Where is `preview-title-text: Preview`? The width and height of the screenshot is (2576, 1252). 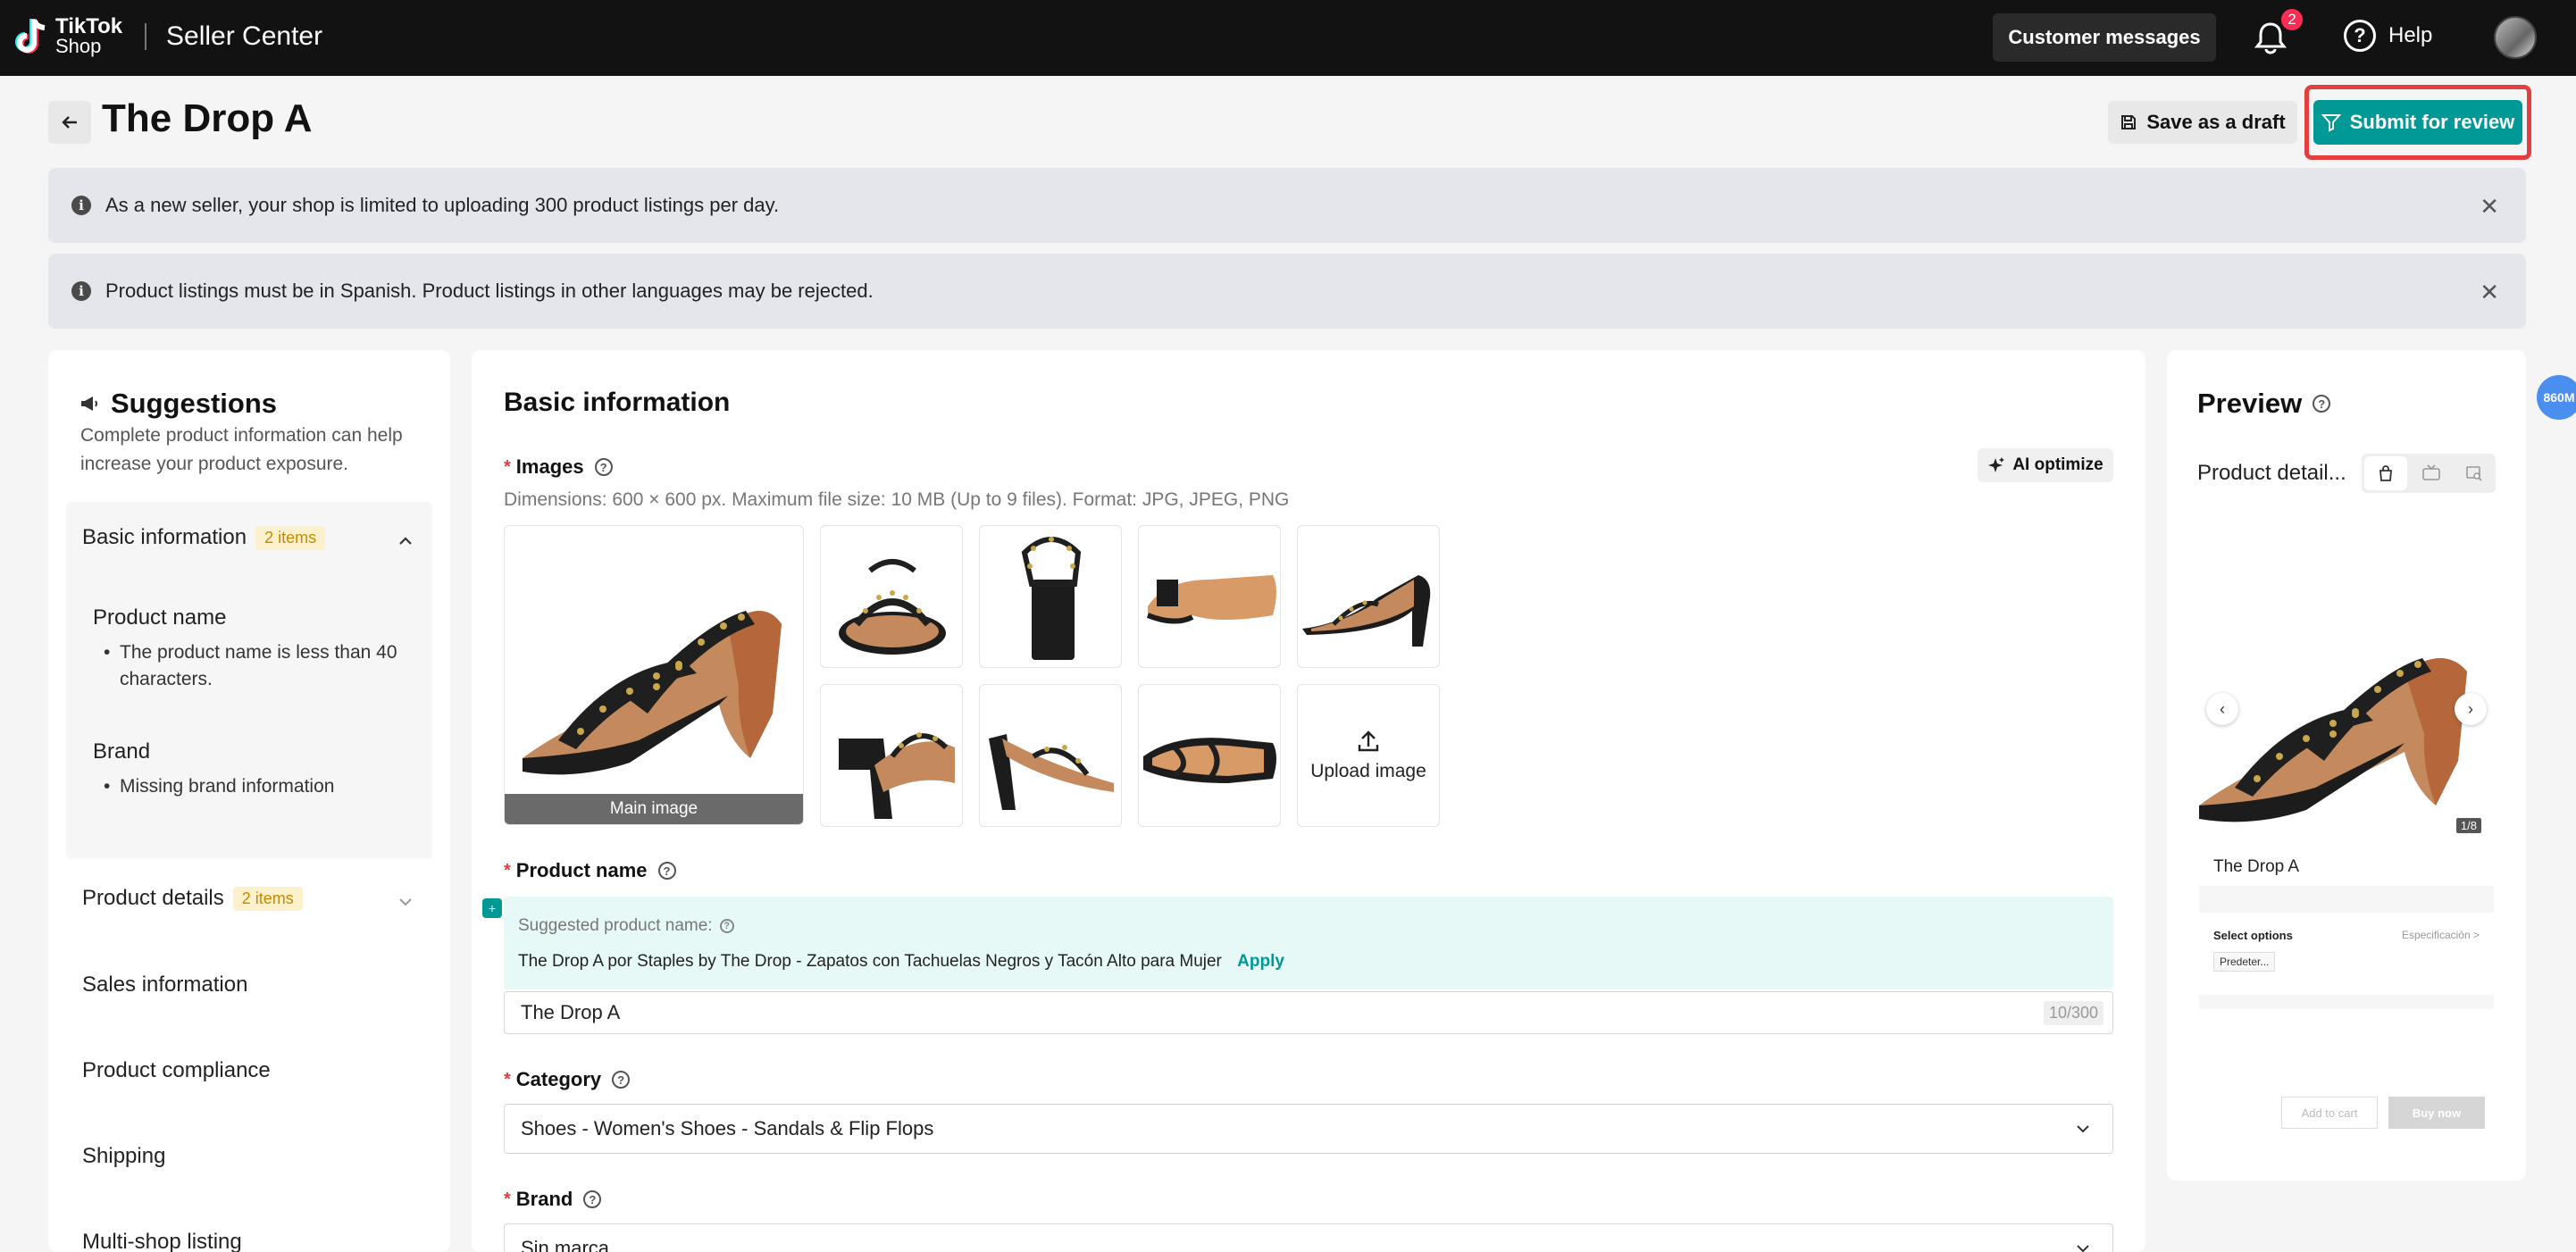
preview-title-text: Preview is located at coordinates (2250, 403).